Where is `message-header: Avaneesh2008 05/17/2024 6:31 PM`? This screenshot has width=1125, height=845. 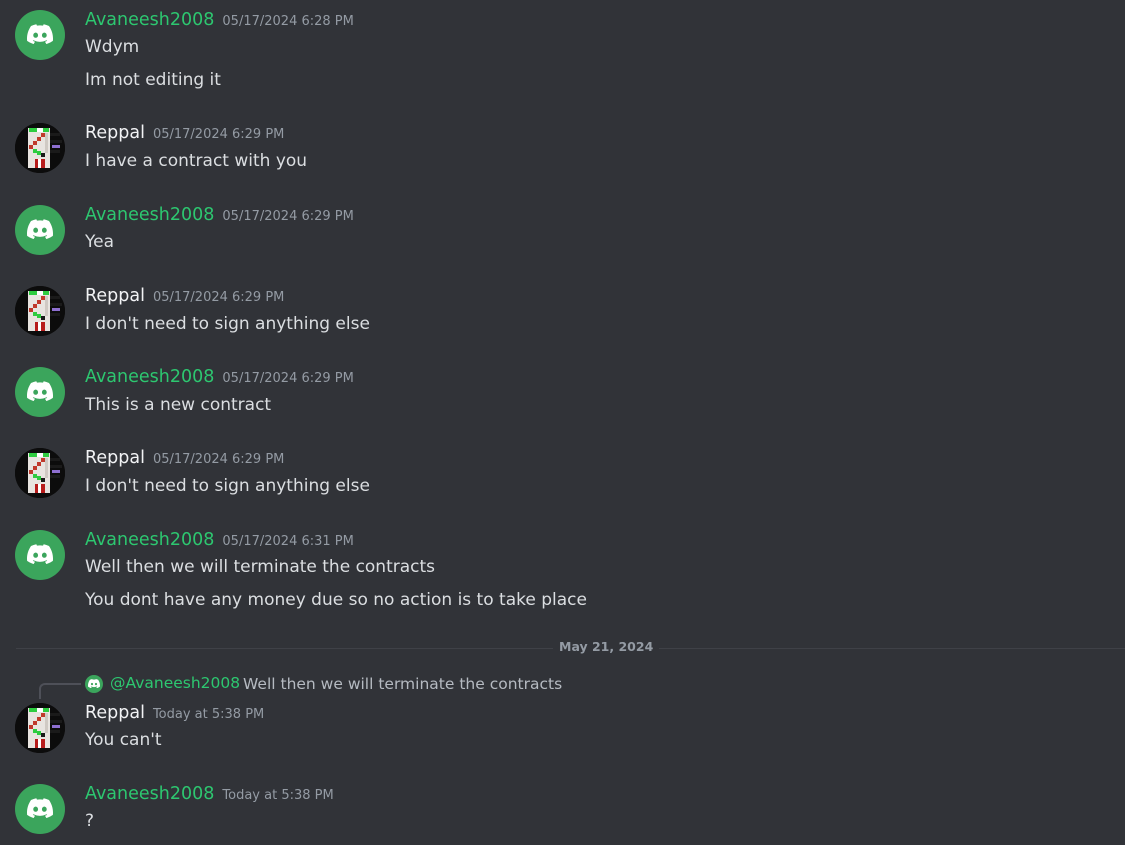
message-header: Avaneesh2008 05/17/2024 6:31 PM is located at coordinates (219, 542).